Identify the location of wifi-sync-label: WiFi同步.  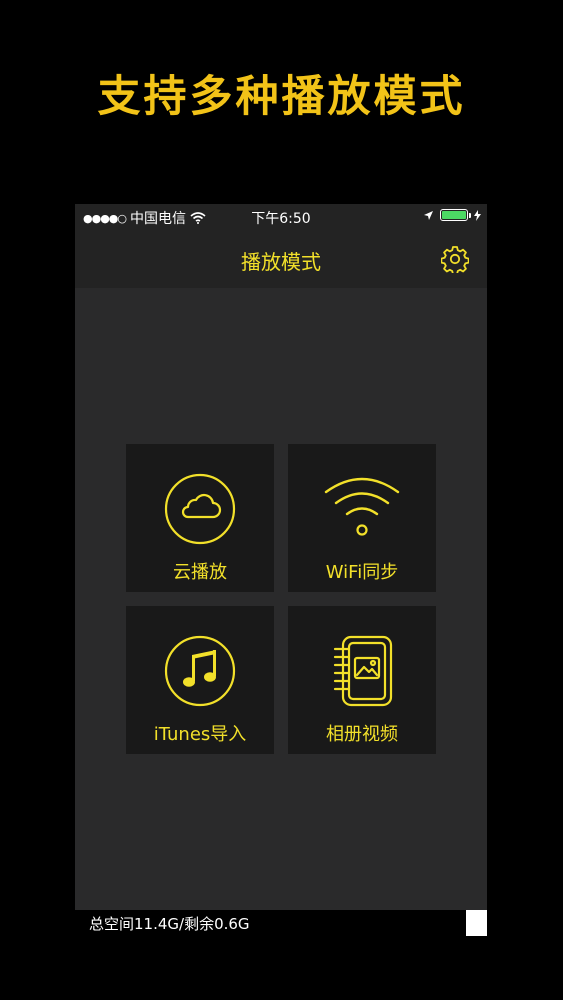
(362, 572).